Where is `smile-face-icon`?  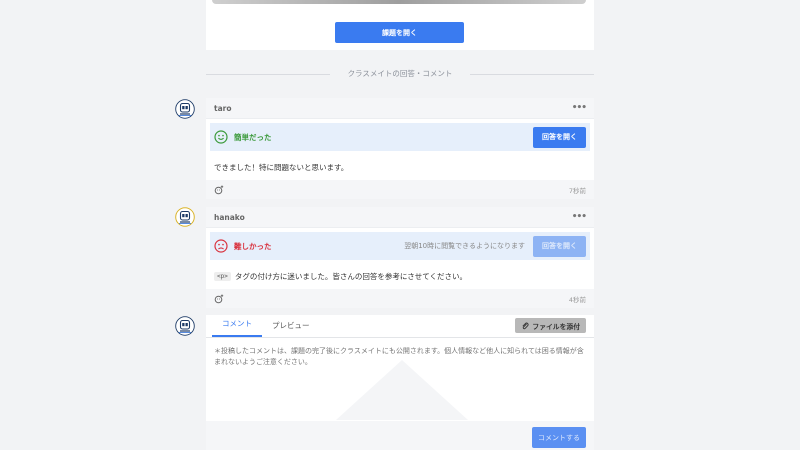
smile-face-icon is located at coordinates (221, 137).